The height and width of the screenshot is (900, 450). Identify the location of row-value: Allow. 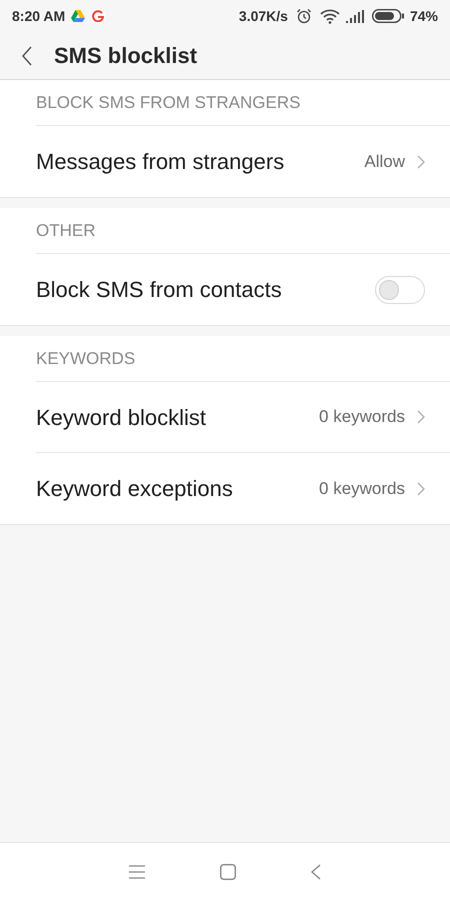
(384, 161).